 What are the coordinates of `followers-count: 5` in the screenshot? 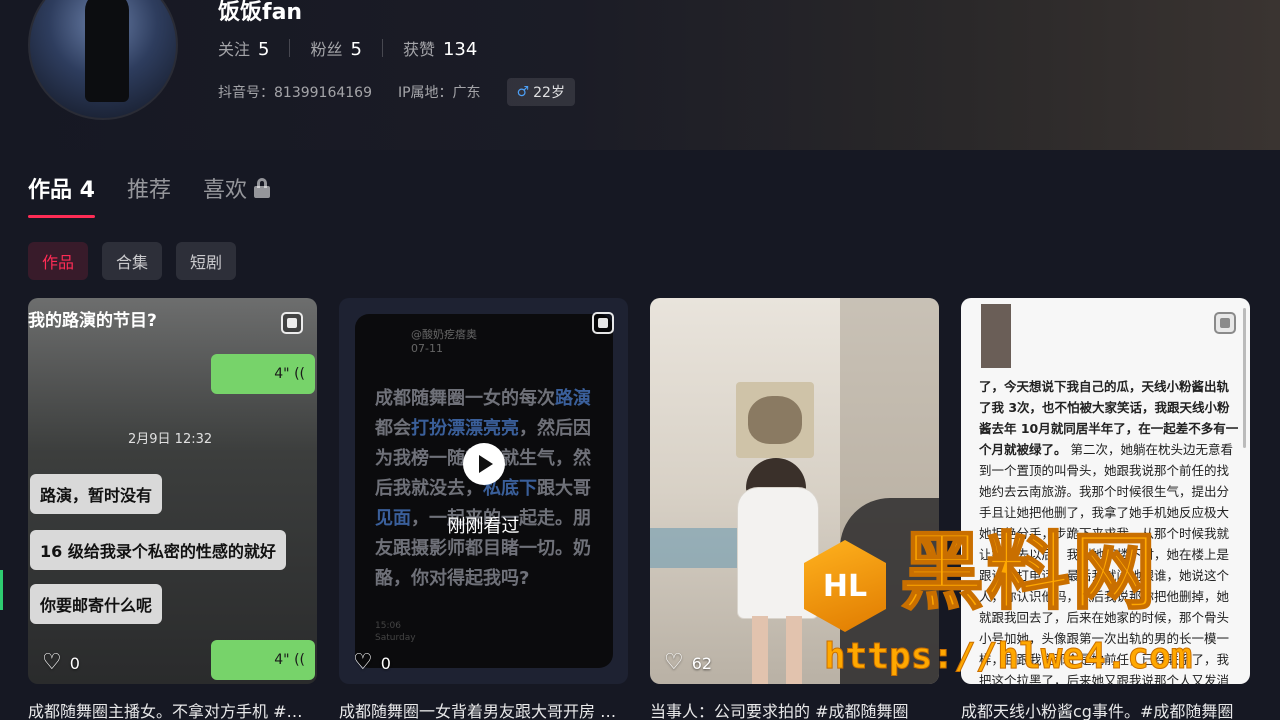 It's located at (356, 49).